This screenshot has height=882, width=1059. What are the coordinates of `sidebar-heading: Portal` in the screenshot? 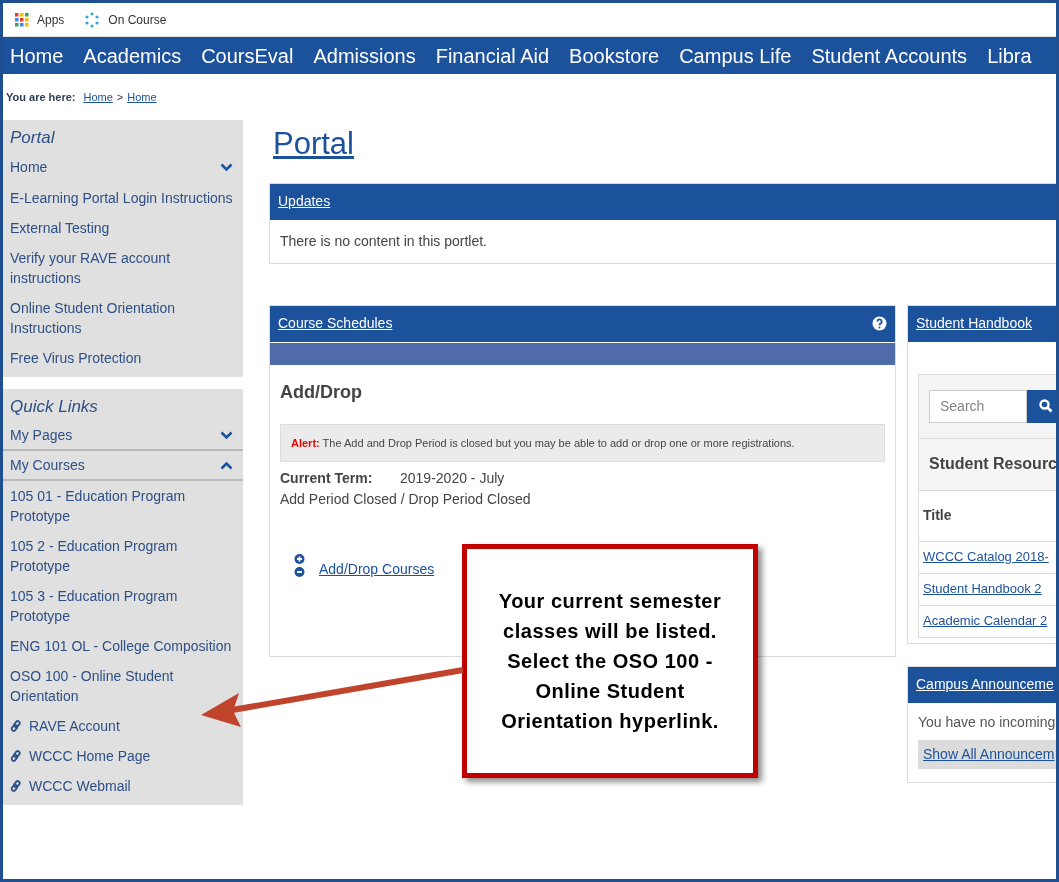 It's located at (32, 138).